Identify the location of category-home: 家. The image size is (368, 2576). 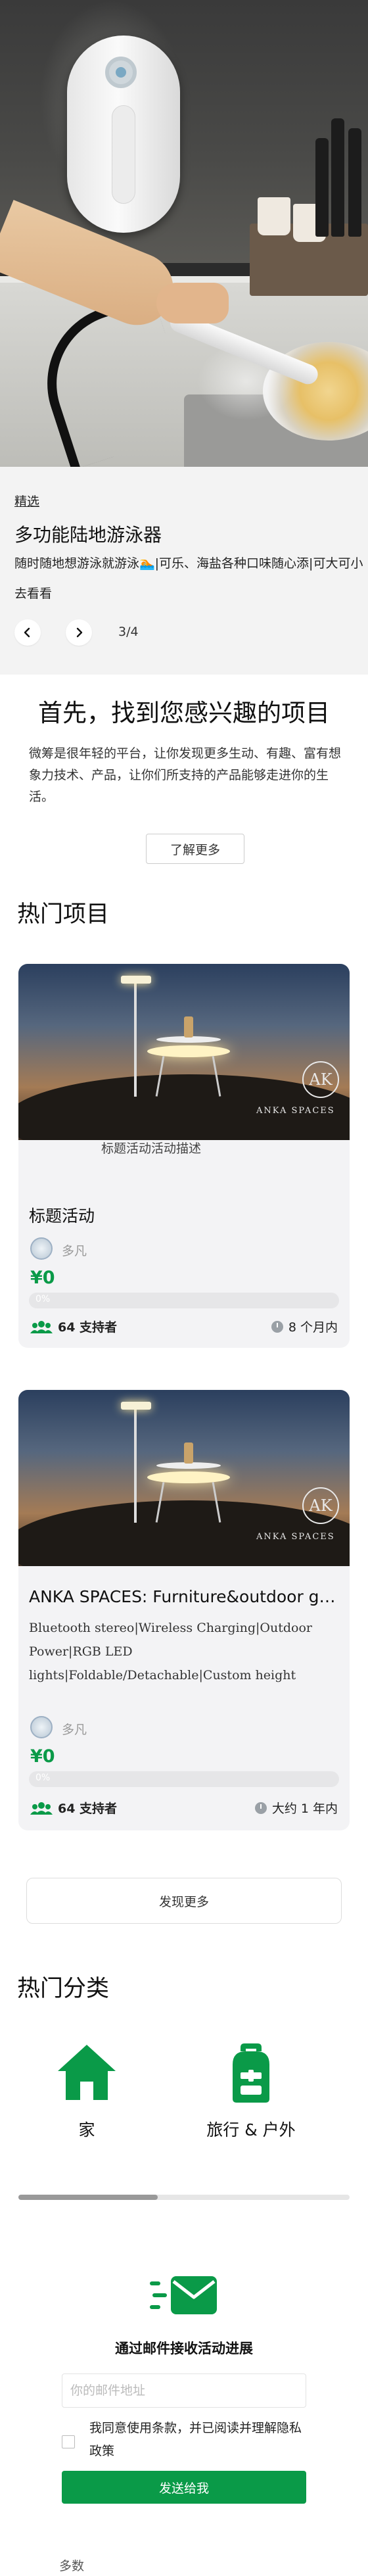
(87, 2090).